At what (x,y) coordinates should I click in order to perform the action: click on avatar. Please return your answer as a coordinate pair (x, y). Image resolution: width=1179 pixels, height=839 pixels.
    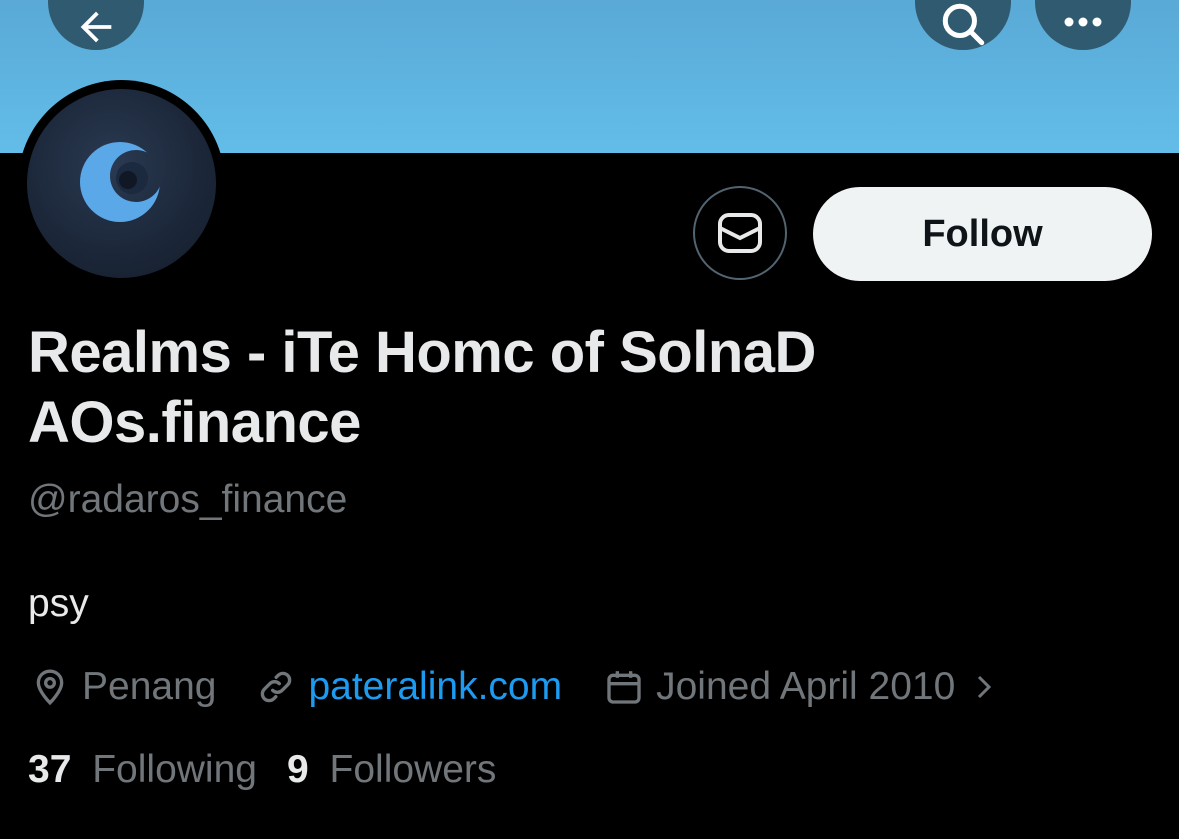
    Looking at the image, I should click on (121, 183).